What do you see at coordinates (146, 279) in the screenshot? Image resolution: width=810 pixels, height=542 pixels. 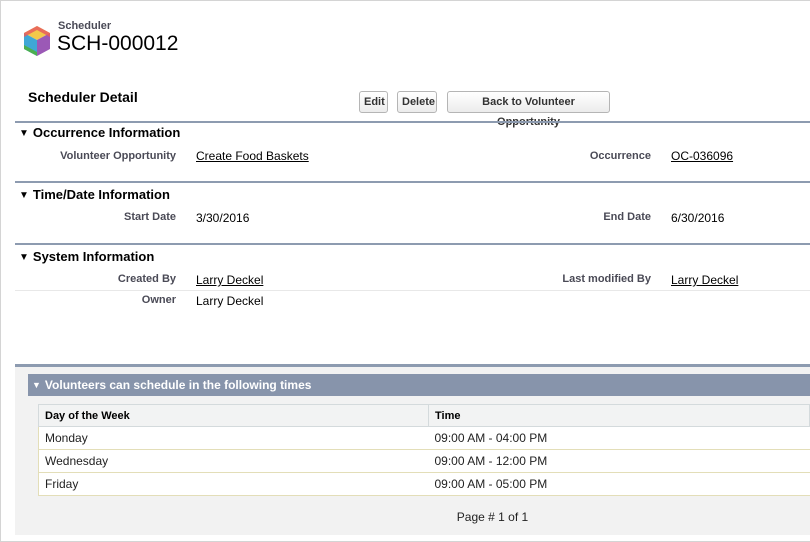 I see `created-by-label: Created By` at bounding box center [146, 279].